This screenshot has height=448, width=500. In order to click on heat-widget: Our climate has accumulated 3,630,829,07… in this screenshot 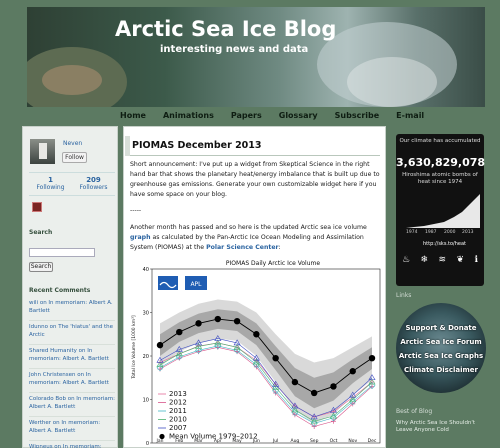, I will do `click(441, 210)`.